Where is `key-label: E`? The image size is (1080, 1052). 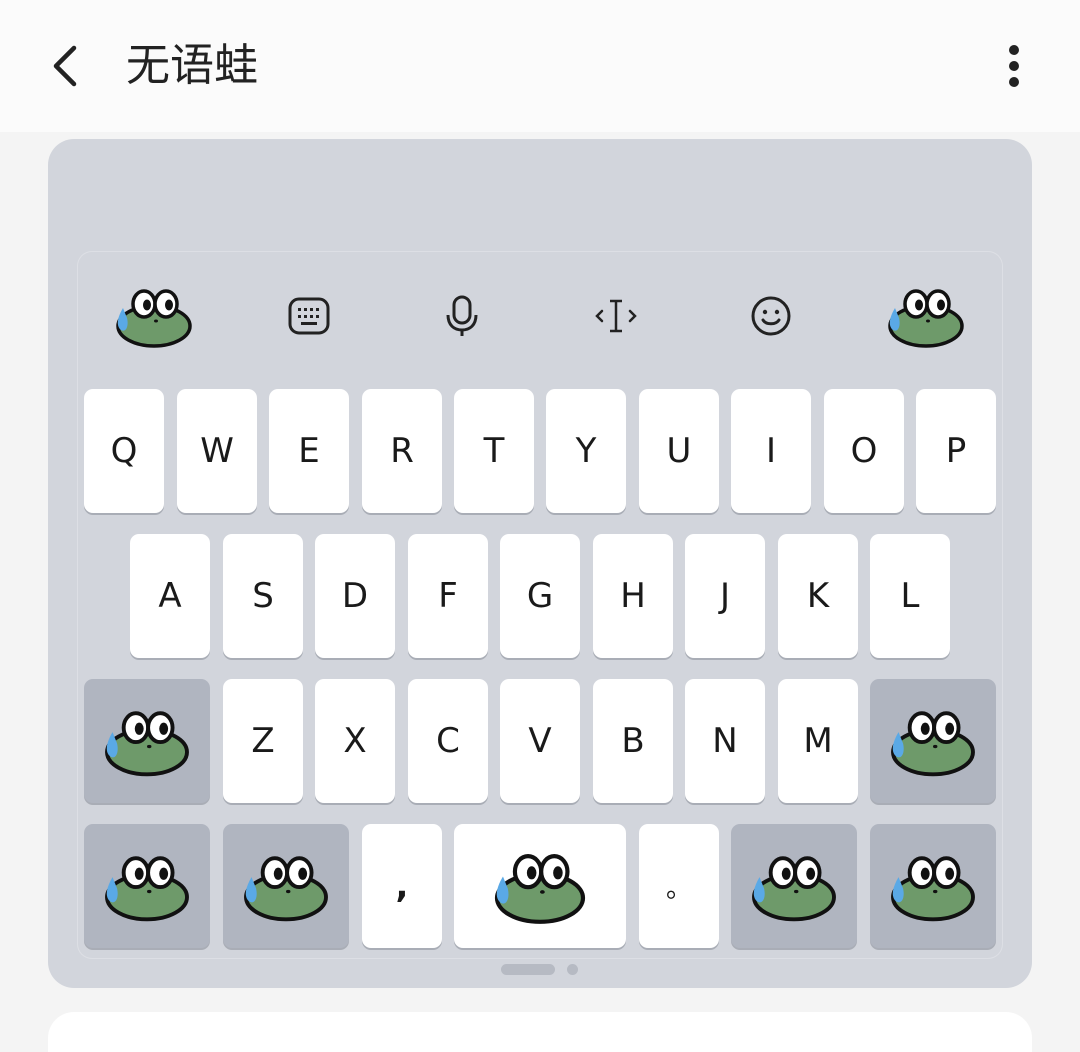
key-label: E is located at coordinates (309, 451).